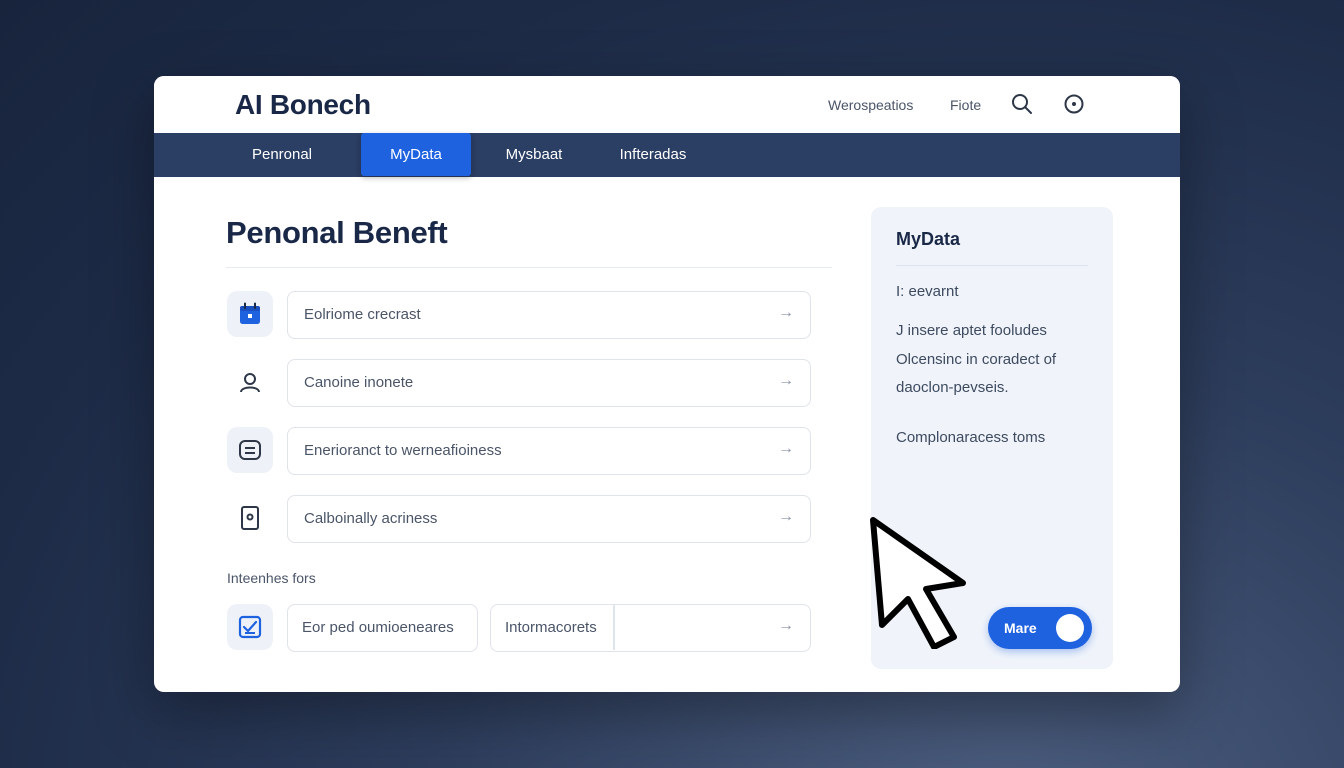 The height and width of the screenshot is (768, 1344). What do you see at coordinates (551, 627) in the screenshot?
I see `bottom-field-2-label: Intormacorets` at bounding box center [551, 627].